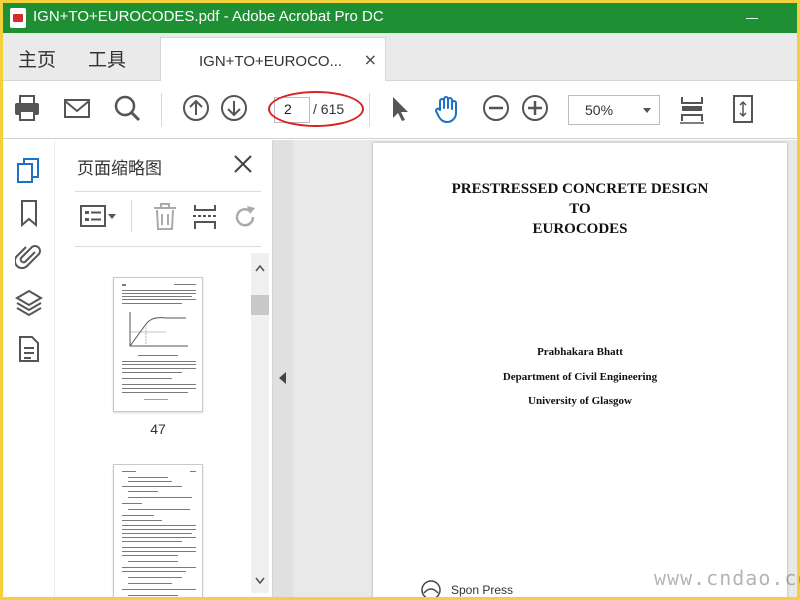 The height and width of the screenshot is (600, 800). Describe the element at coordinates (370, 59) in the screenshot. I see `close-tab-button: ×` at that location.